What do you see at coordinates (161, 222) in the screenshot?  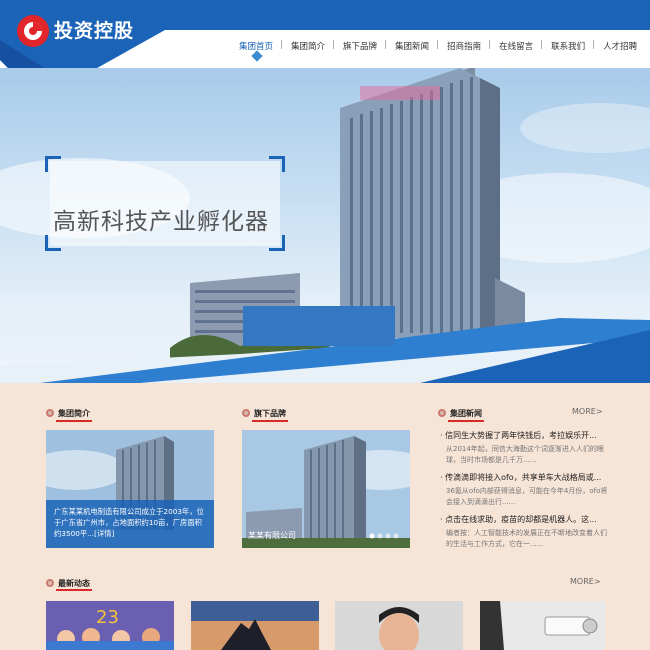 I see `hero-title: 高新科技产业孵化器` at bounding box center [161, 222].